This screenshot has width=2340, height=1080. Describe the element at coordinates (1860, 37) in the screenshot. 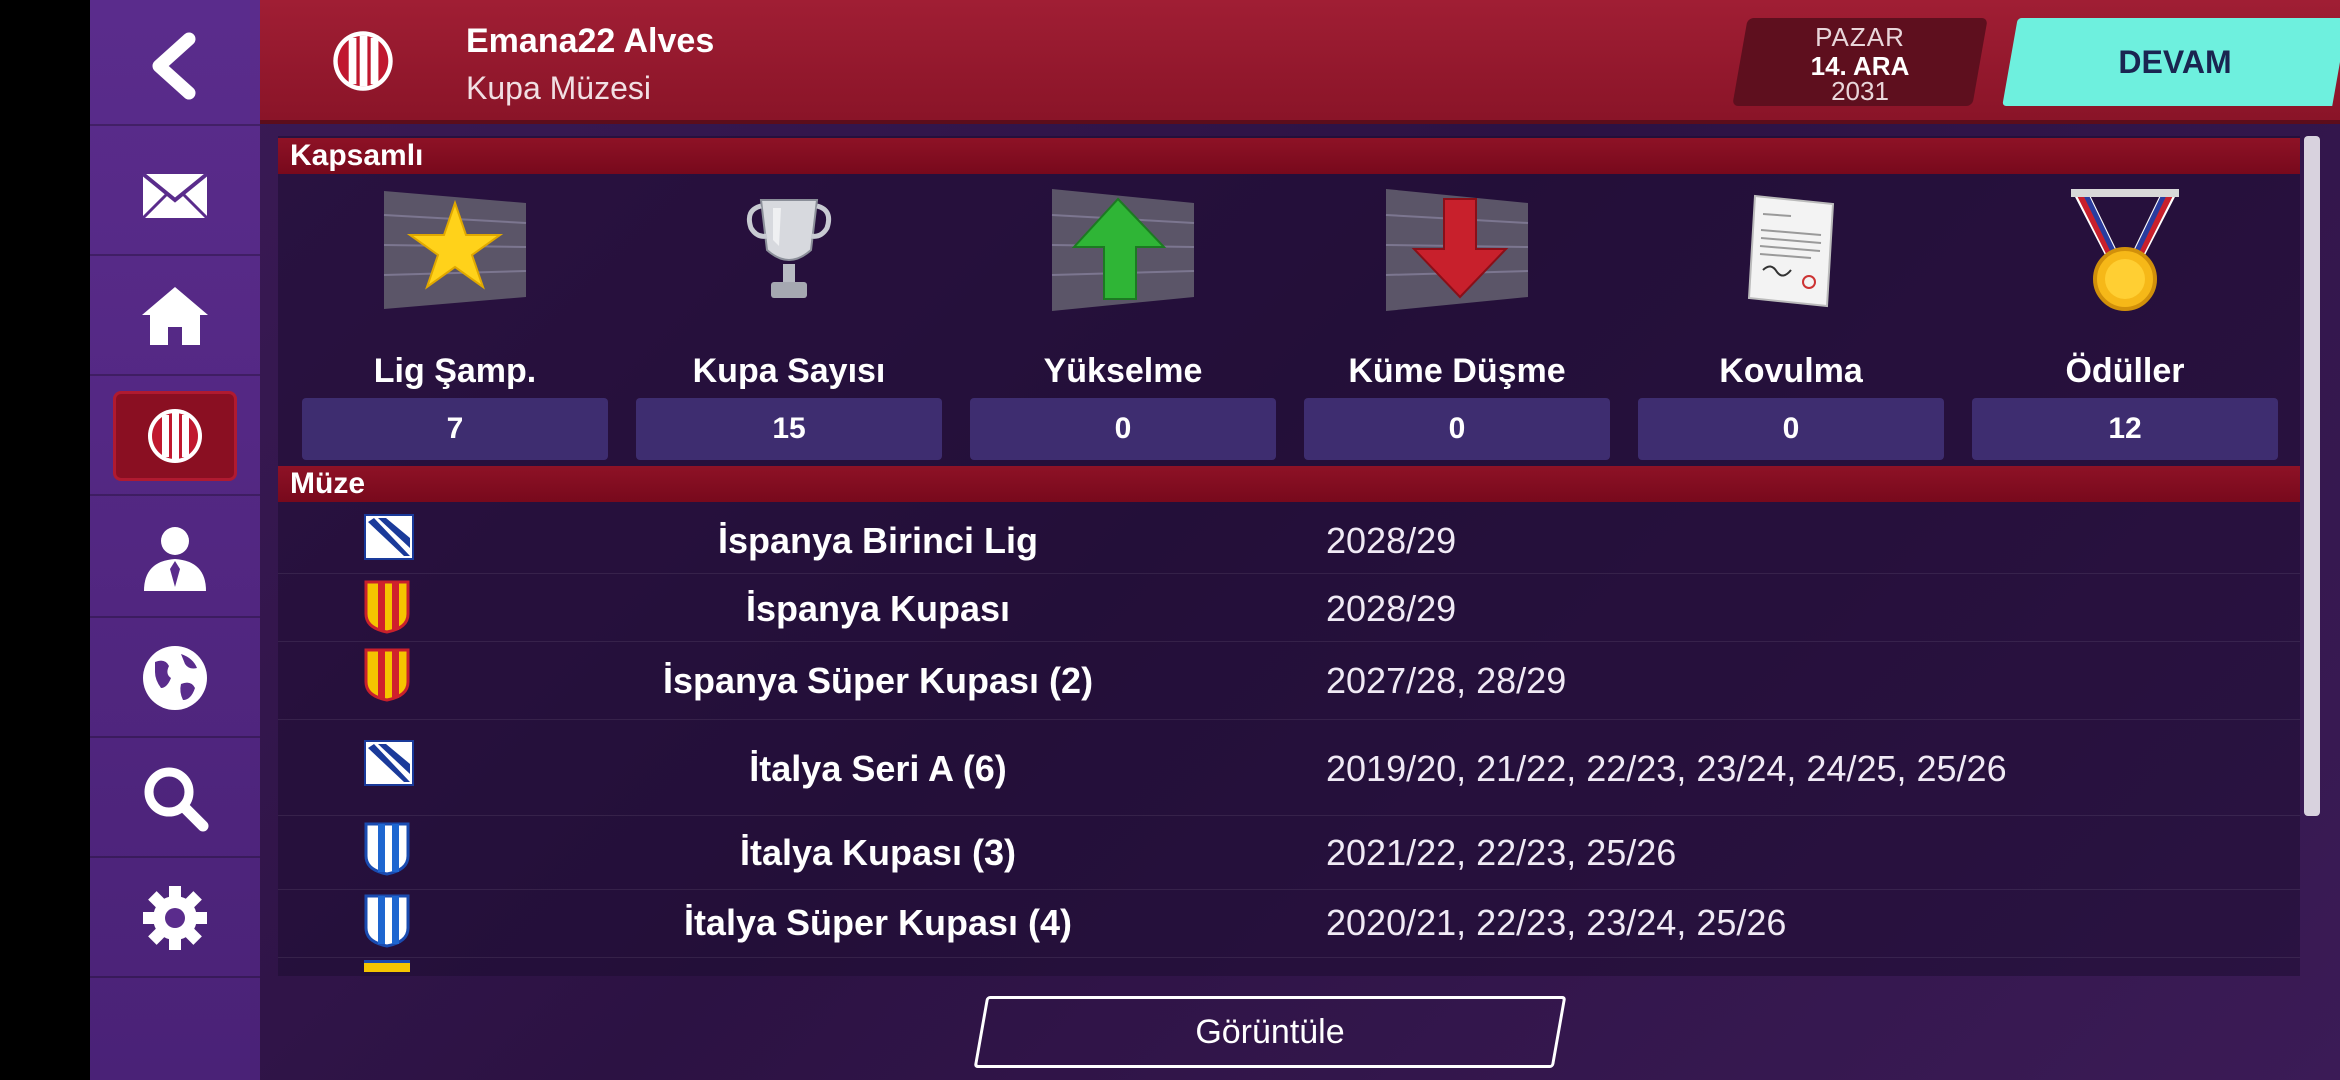

I see `date-day: PAZAR` at that location.